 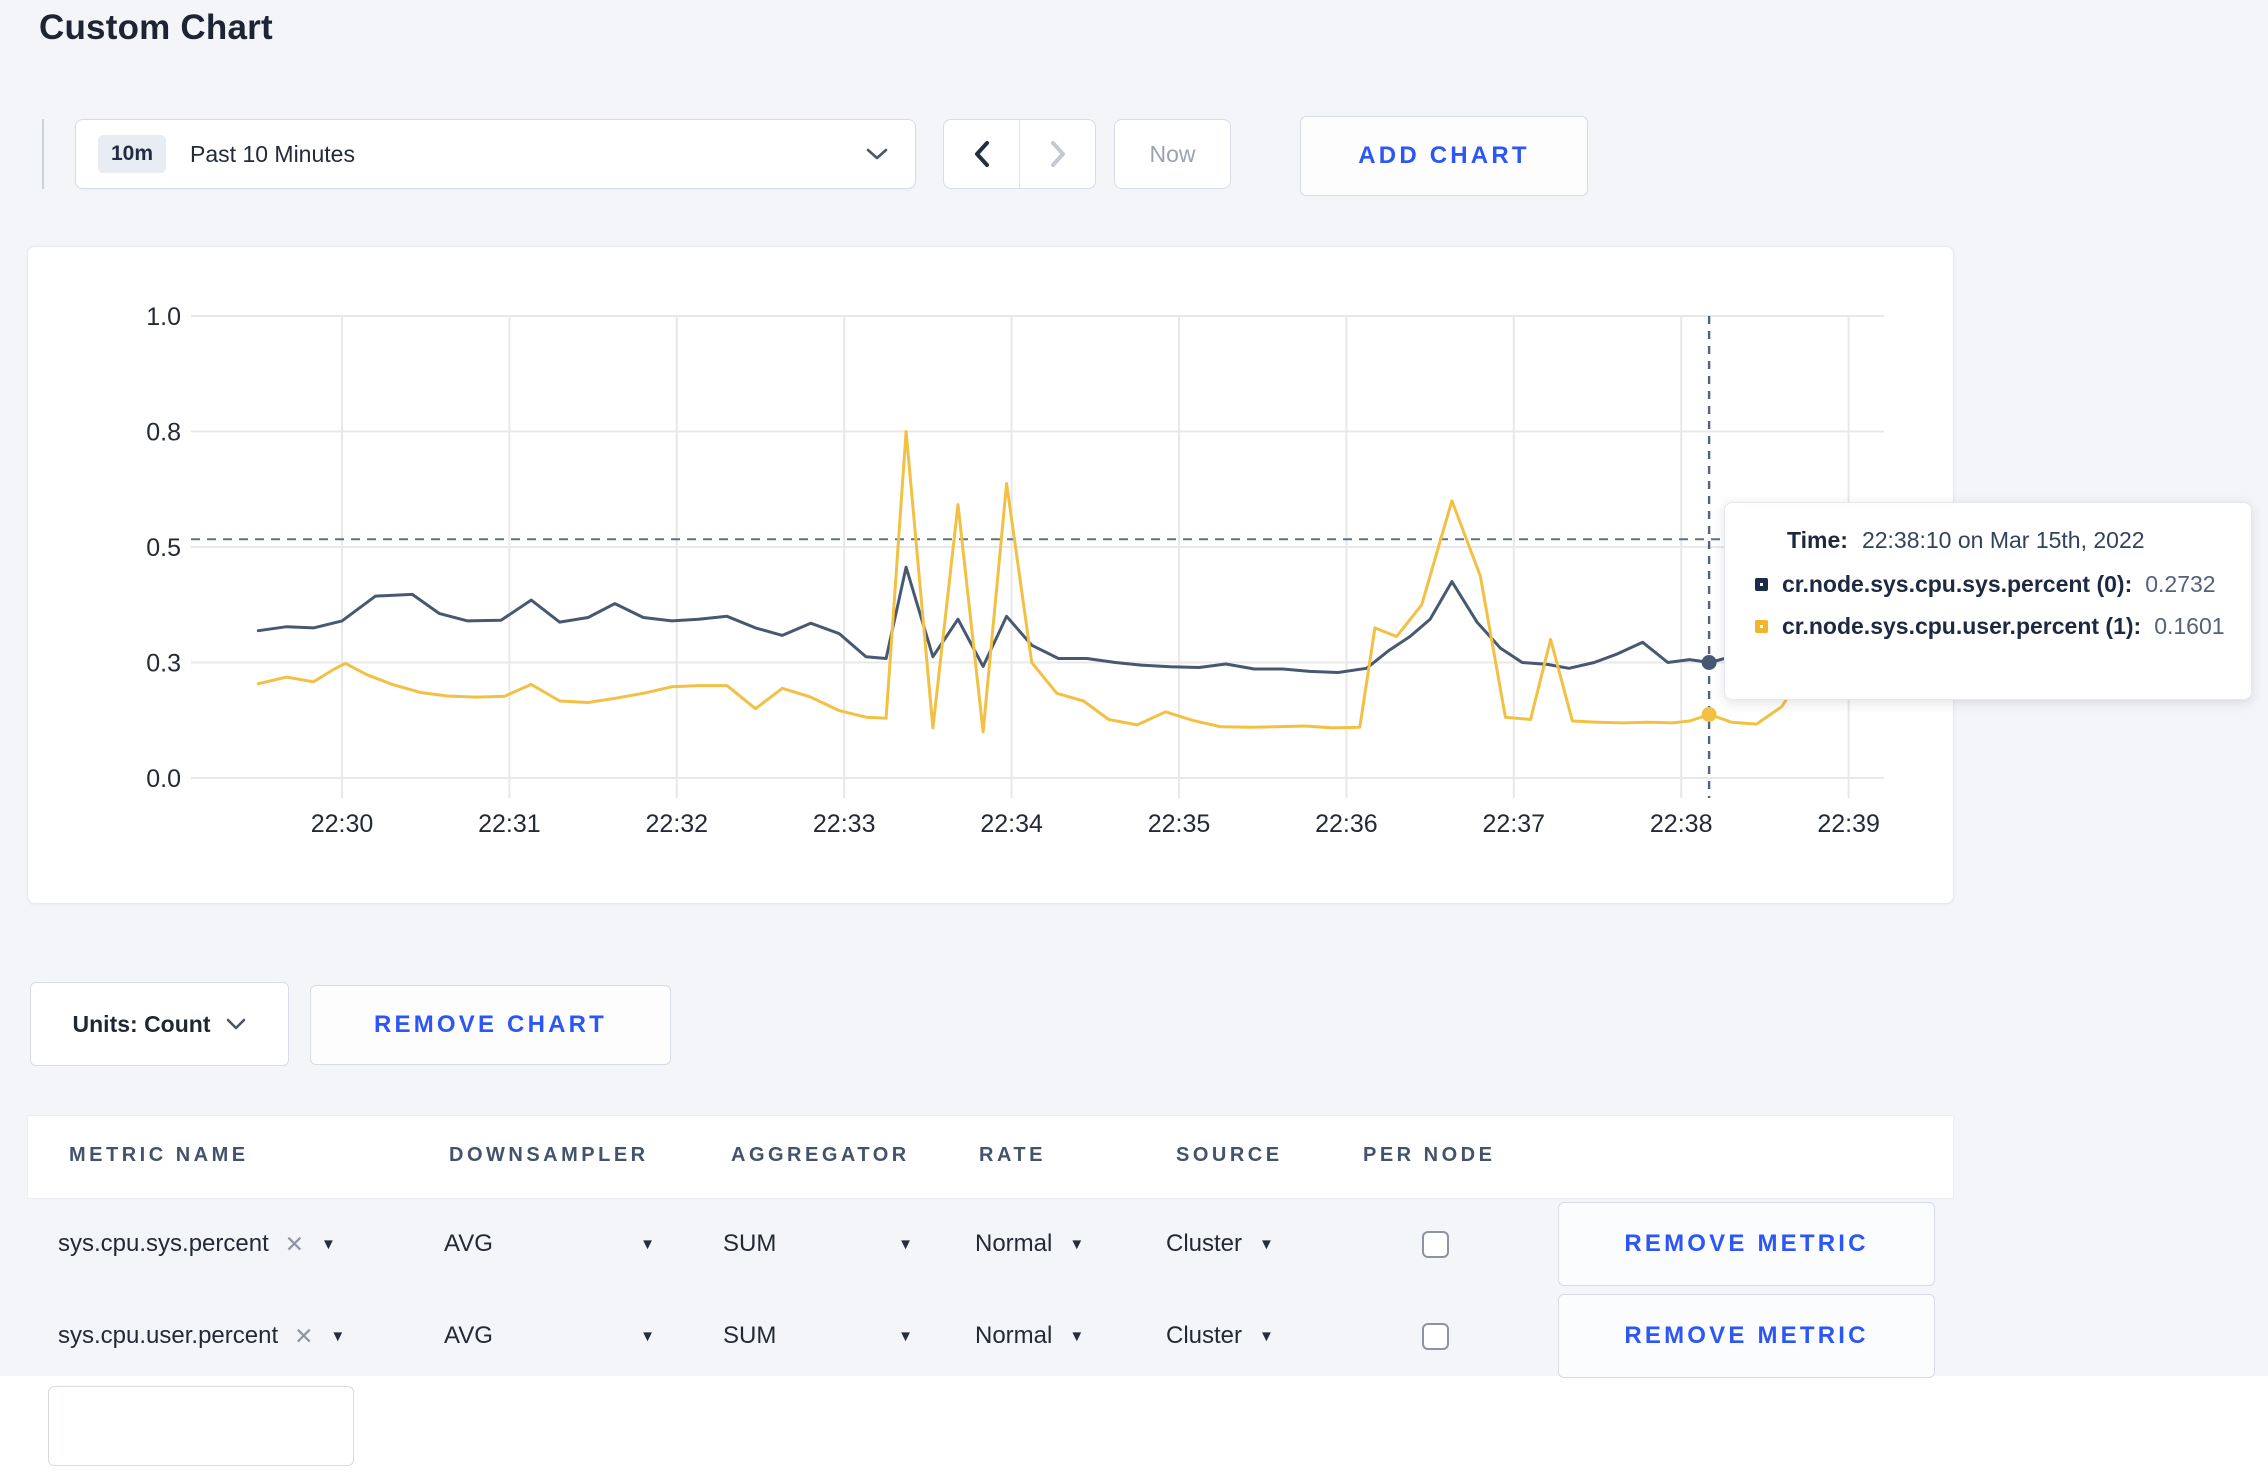 What do you see at coordinates (342, 824) in the screenshot?
I see `svg-text: 22:30` at bounding box center [342, 824].